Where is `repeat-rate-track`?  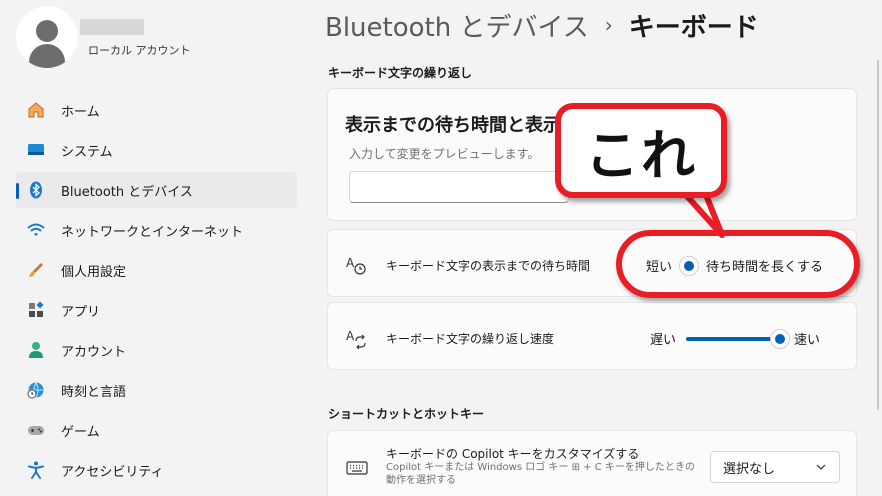 repeat-rate-track is located at coordinates (738, 338).